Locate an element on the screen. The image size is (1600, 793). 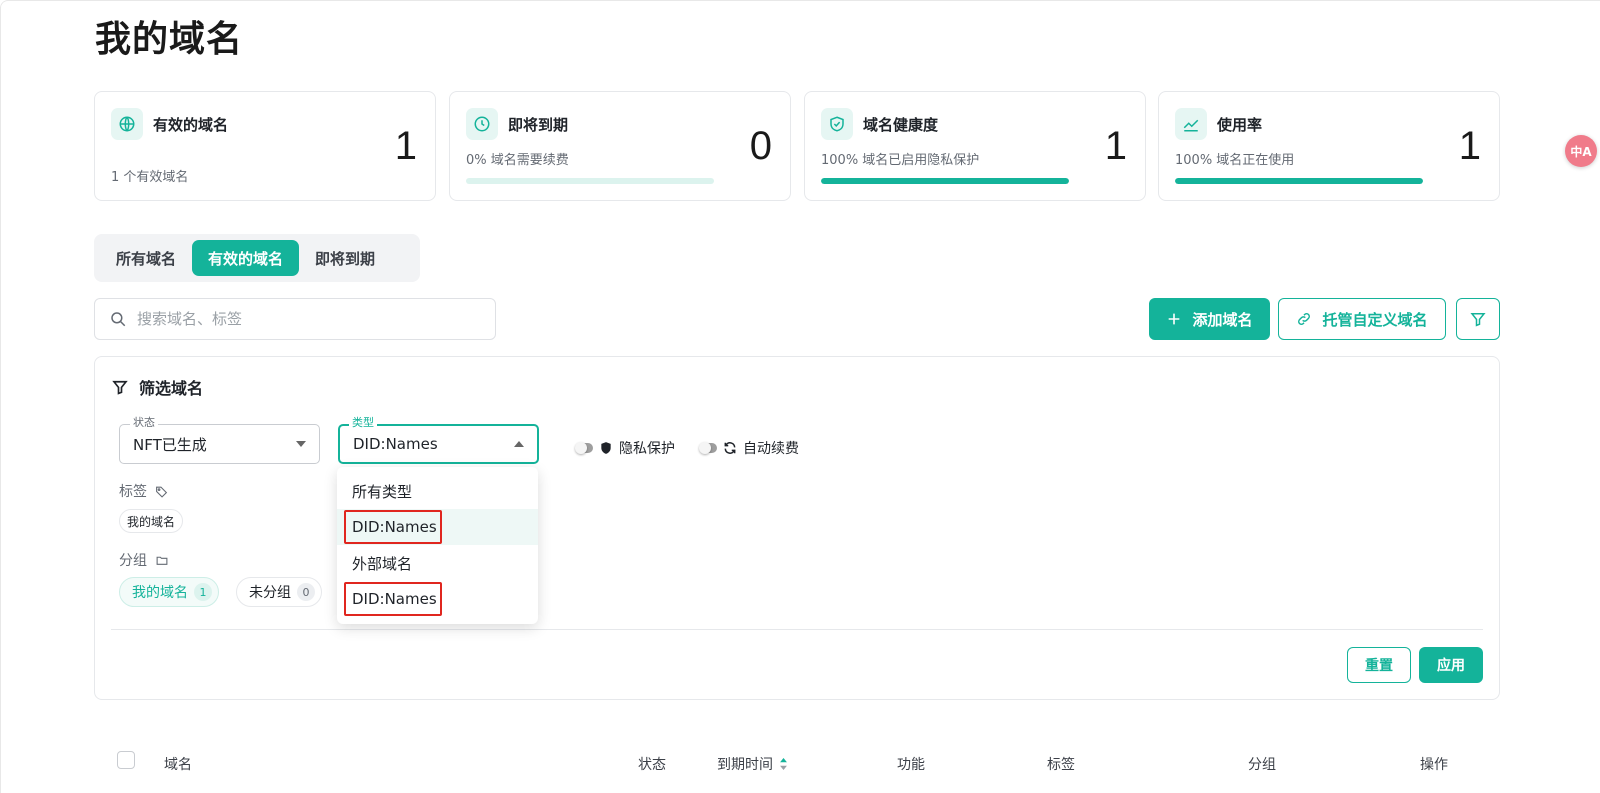
column-actions: 操作 is located at coordinates (1434, 764).